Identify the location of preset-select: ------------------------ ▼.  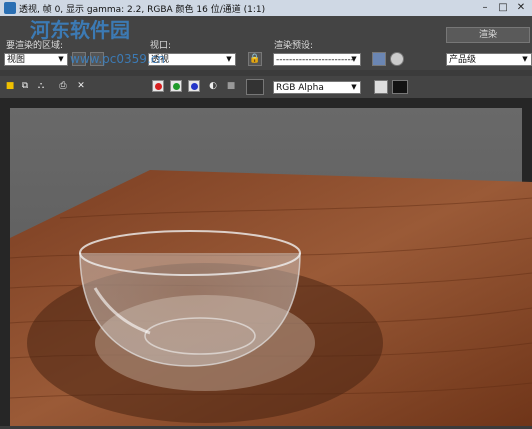
(317, 59).